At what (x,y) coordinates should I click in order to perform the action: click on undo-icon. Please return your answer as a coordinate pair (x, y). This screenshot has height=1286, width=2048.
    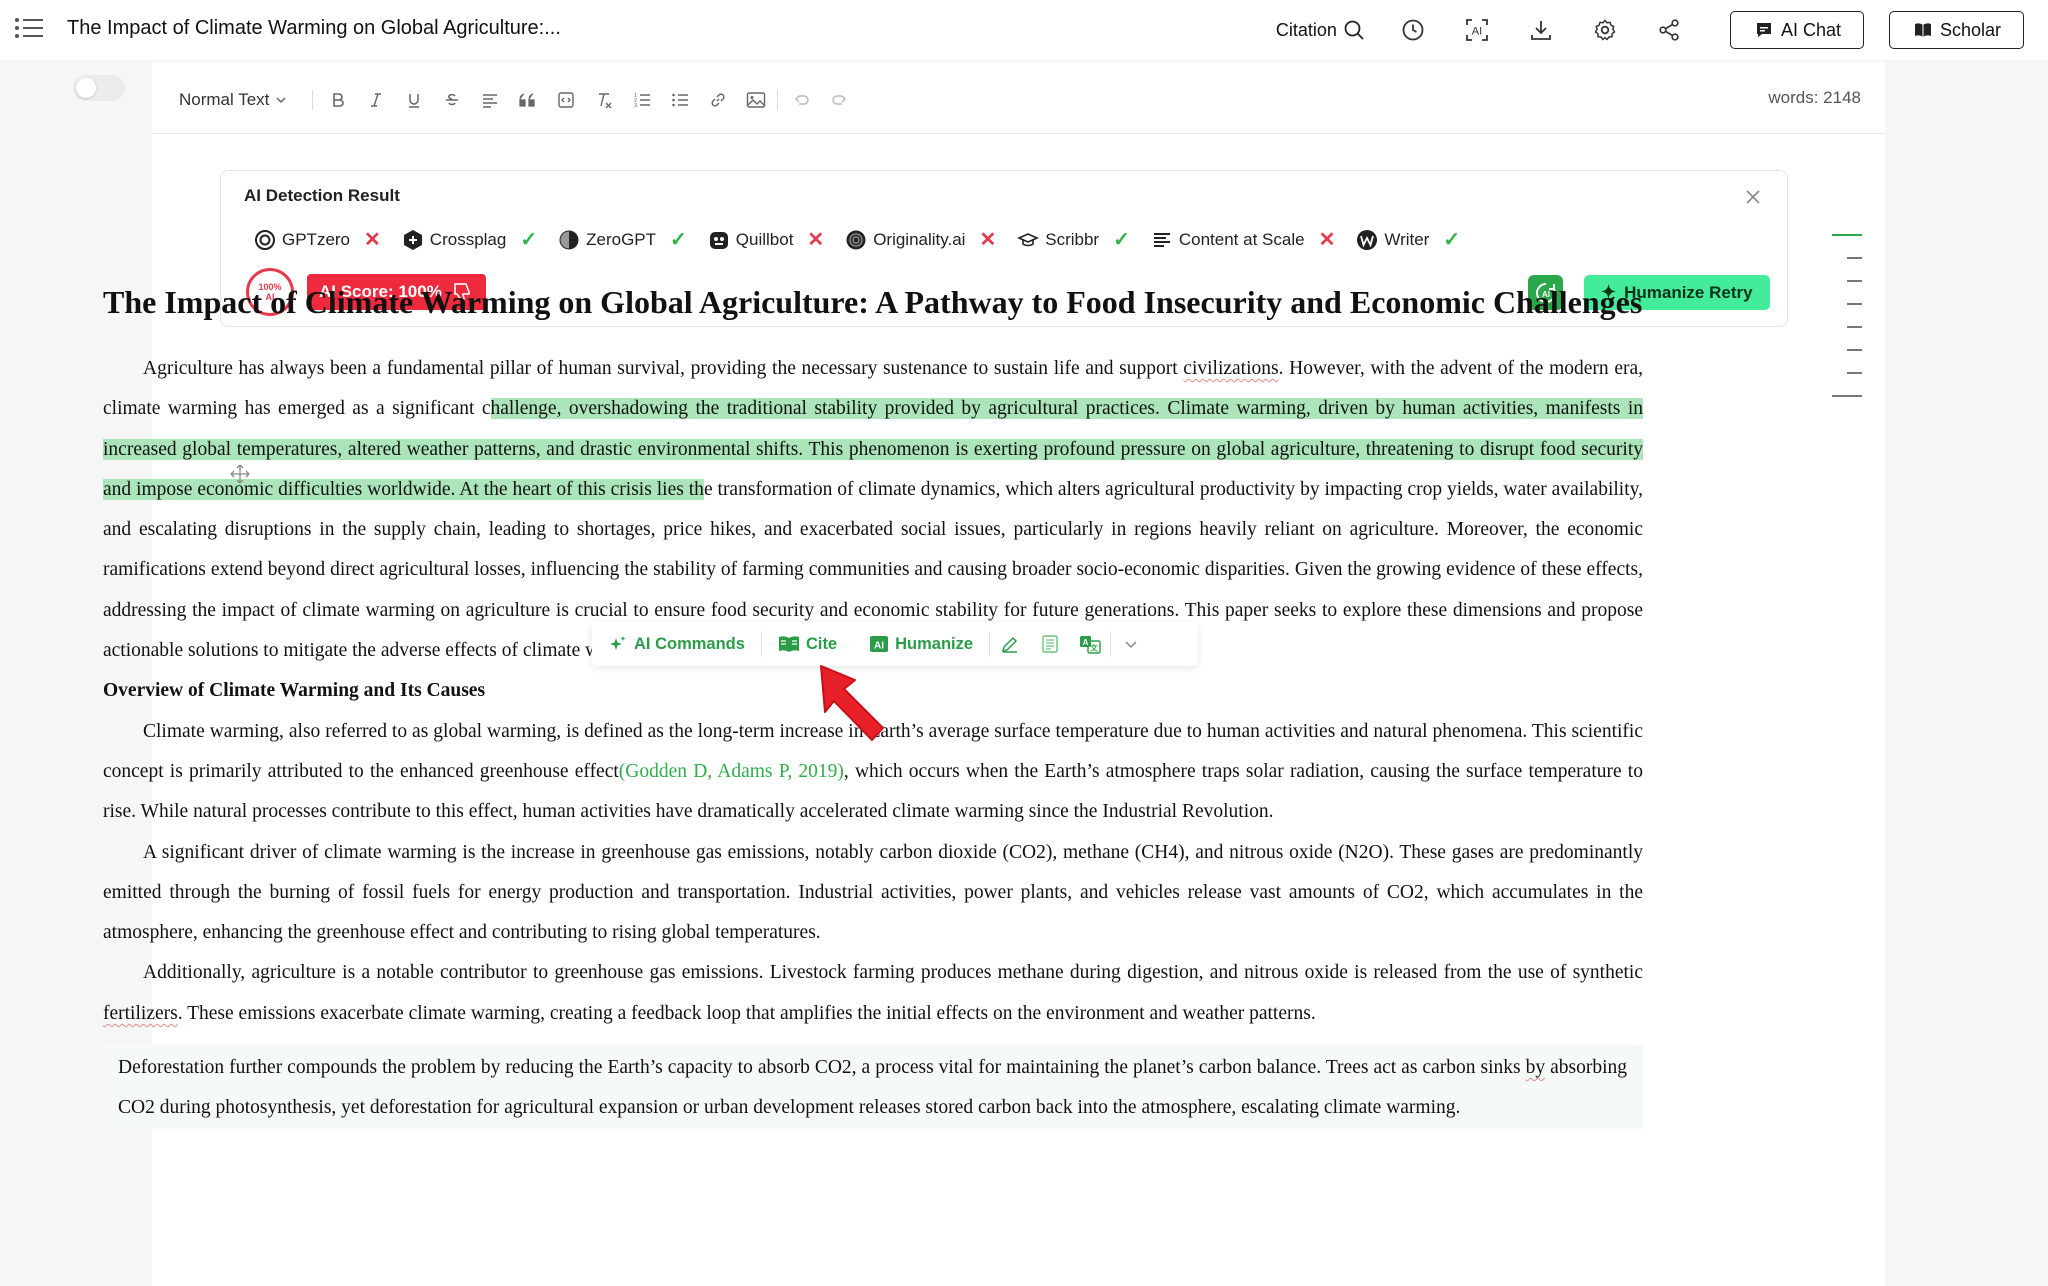
    Looking at the image, I should click on (802, 100).